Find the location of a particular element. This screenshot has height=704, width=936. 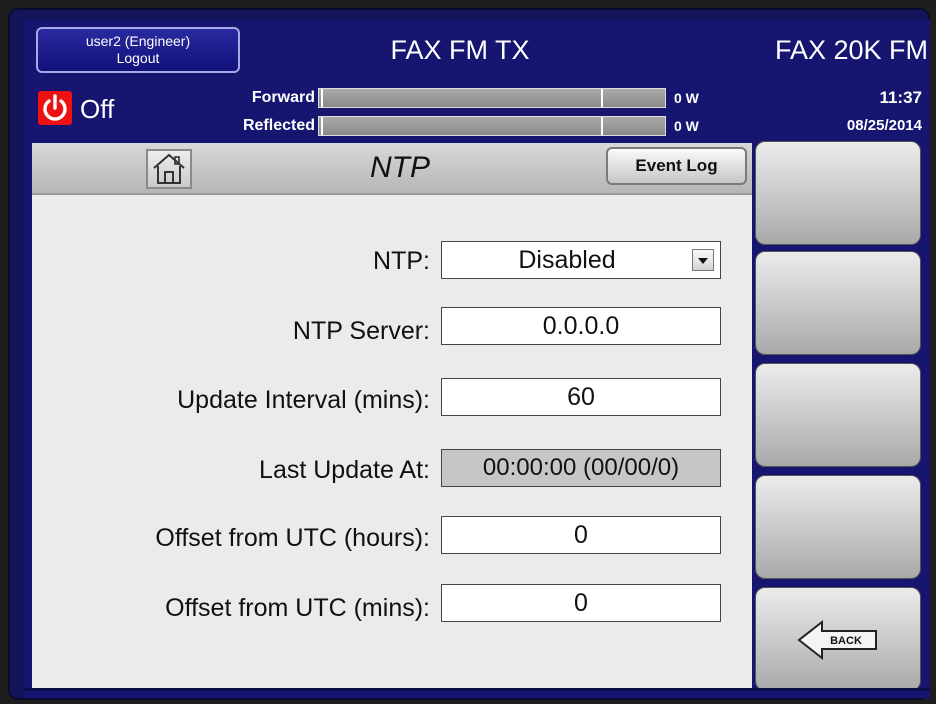

back-button: BACK is located at coordinates (838, 639).